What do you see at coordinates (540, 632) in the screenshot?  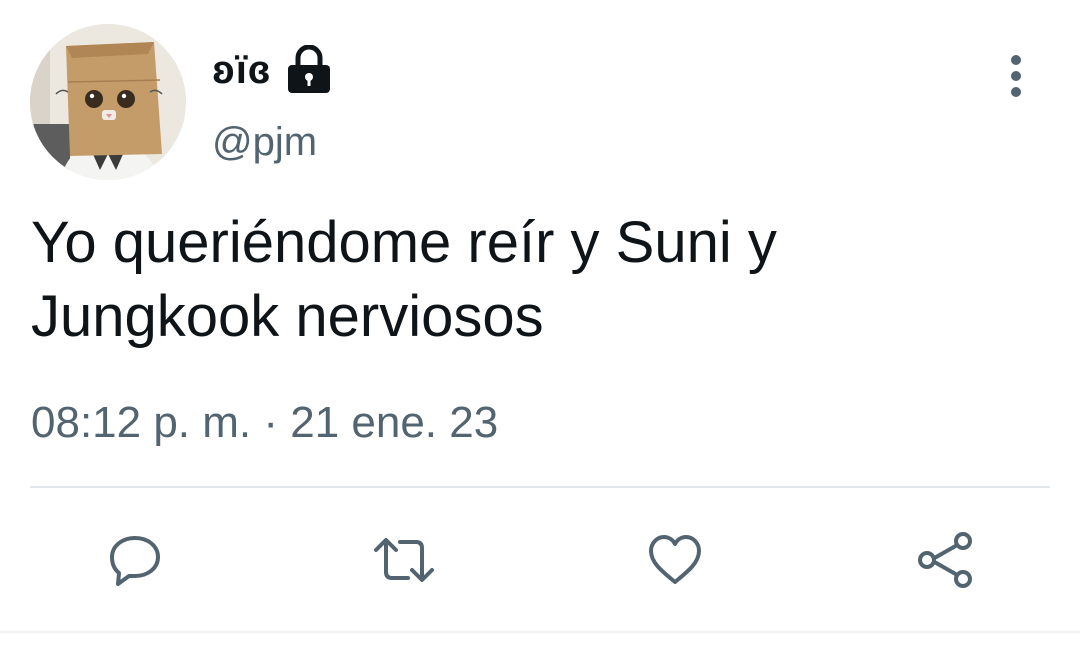 I see `bottom-divider` at bounding box center [540, 632].